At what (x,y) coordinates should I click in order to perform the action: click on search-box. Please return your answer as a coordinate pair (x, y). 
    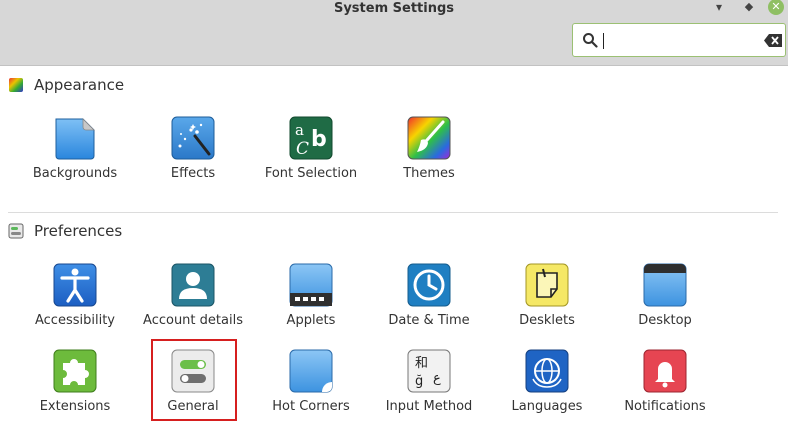
    Looking at the image, I should click on (679, 40).